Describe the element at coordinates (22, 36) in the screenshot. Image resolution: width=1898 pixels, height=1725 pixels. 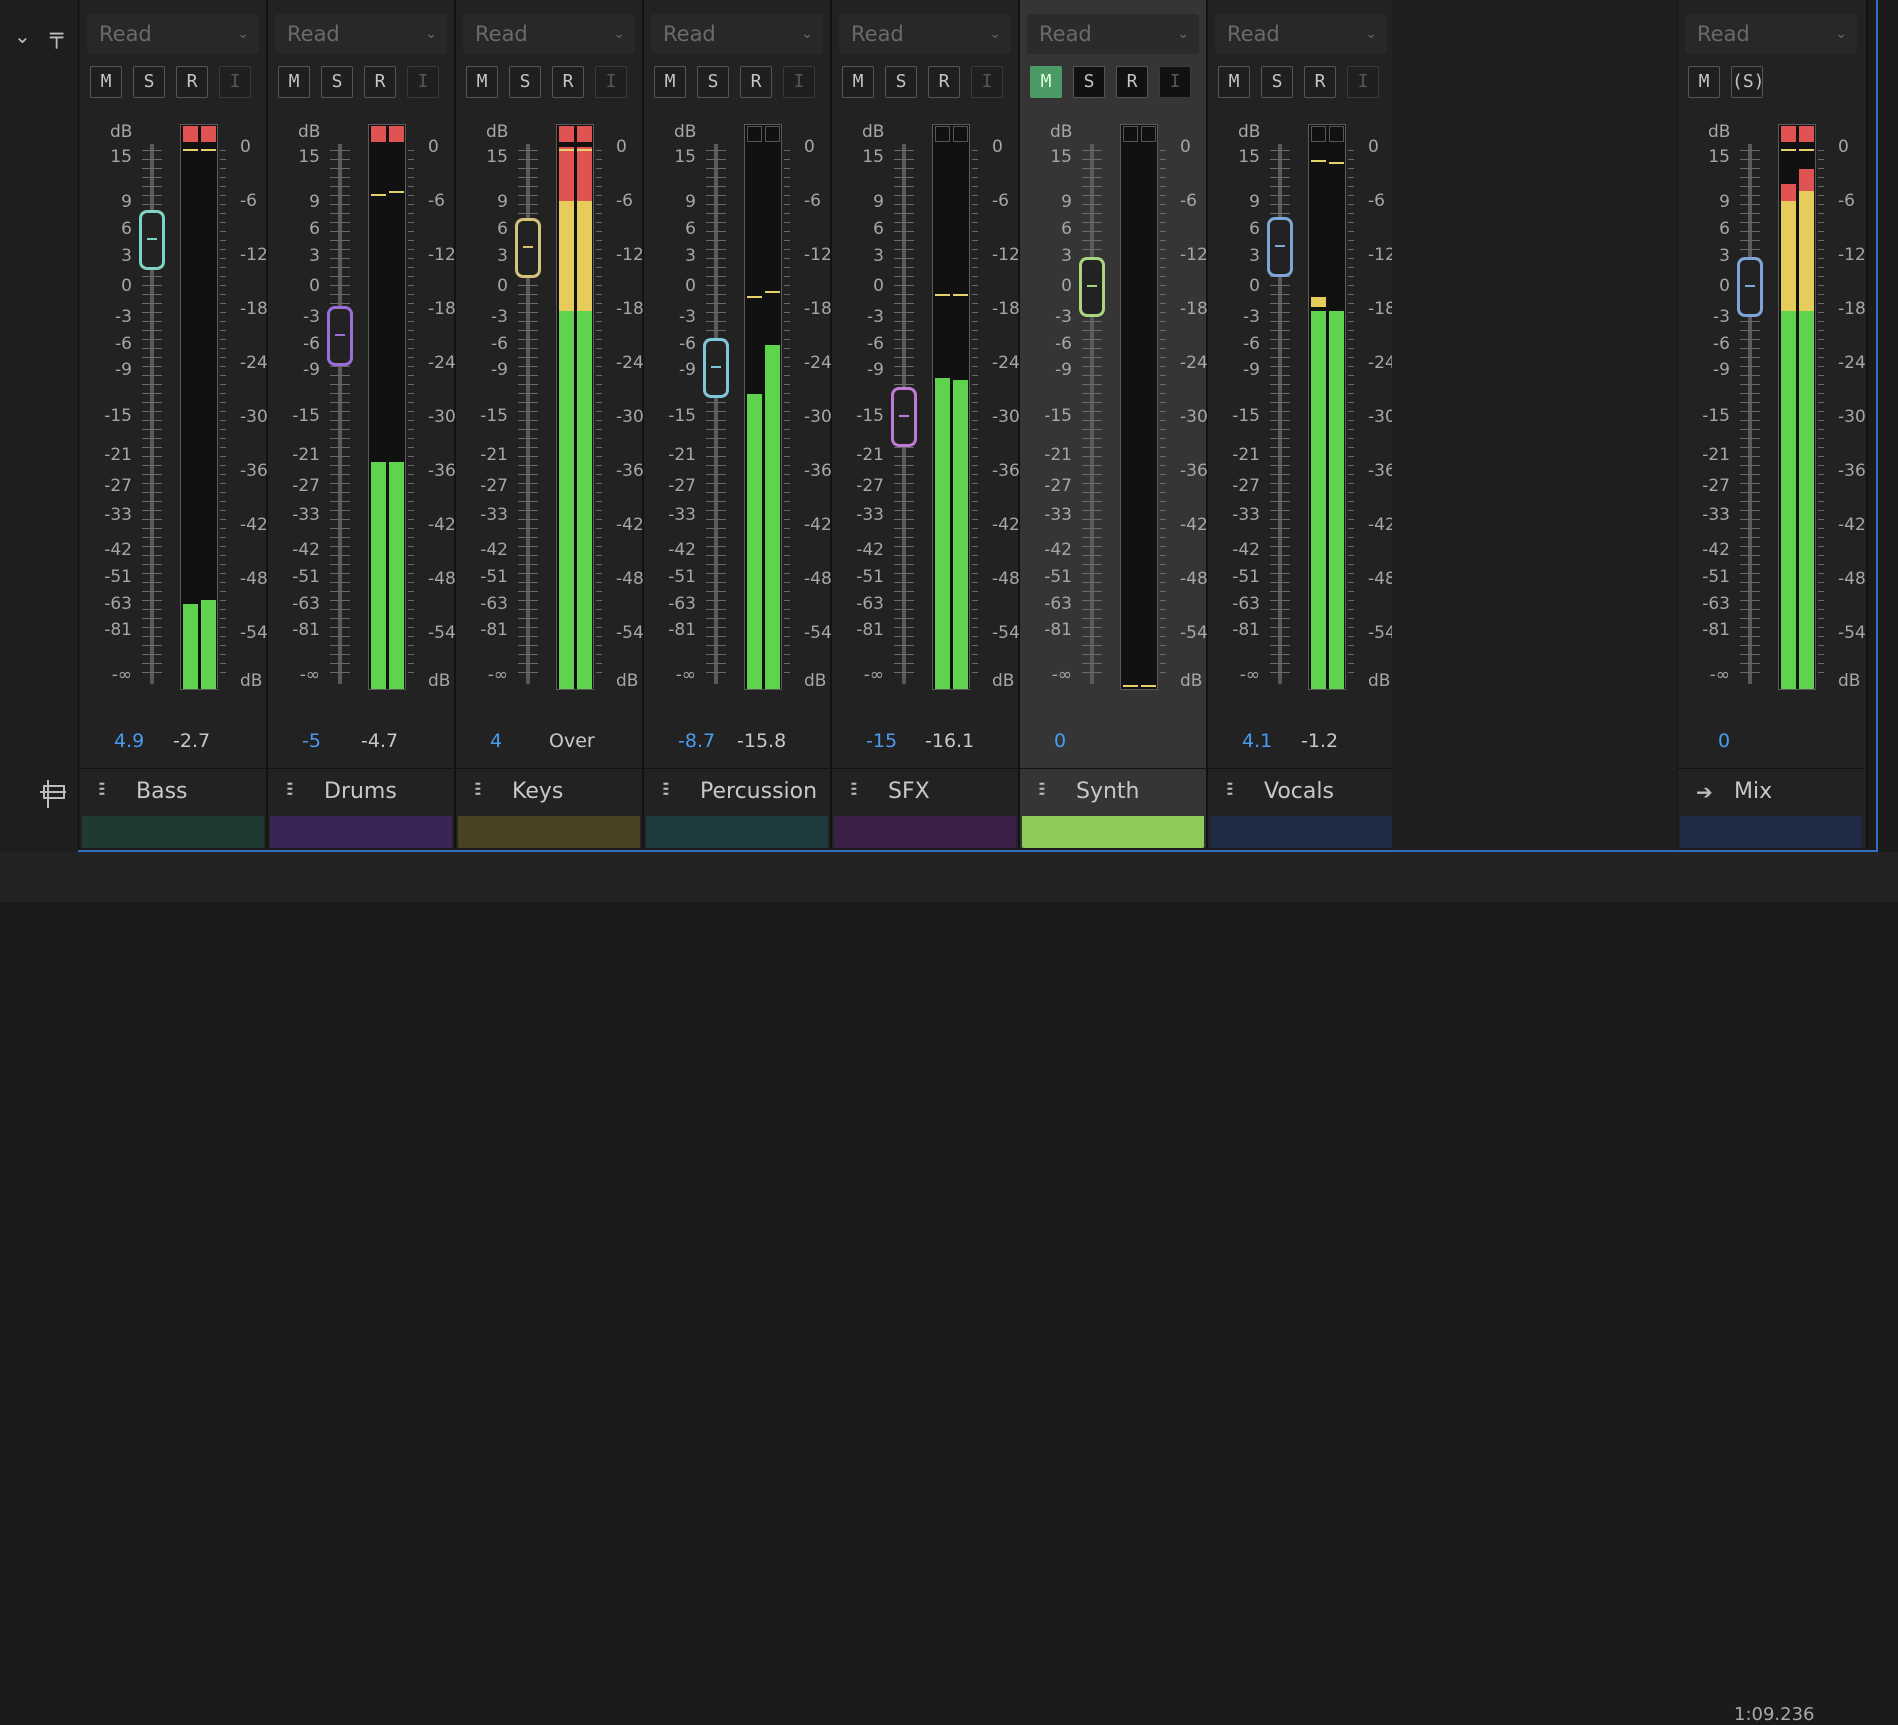
I see `chevron-down-icon: ⌄` at that location.